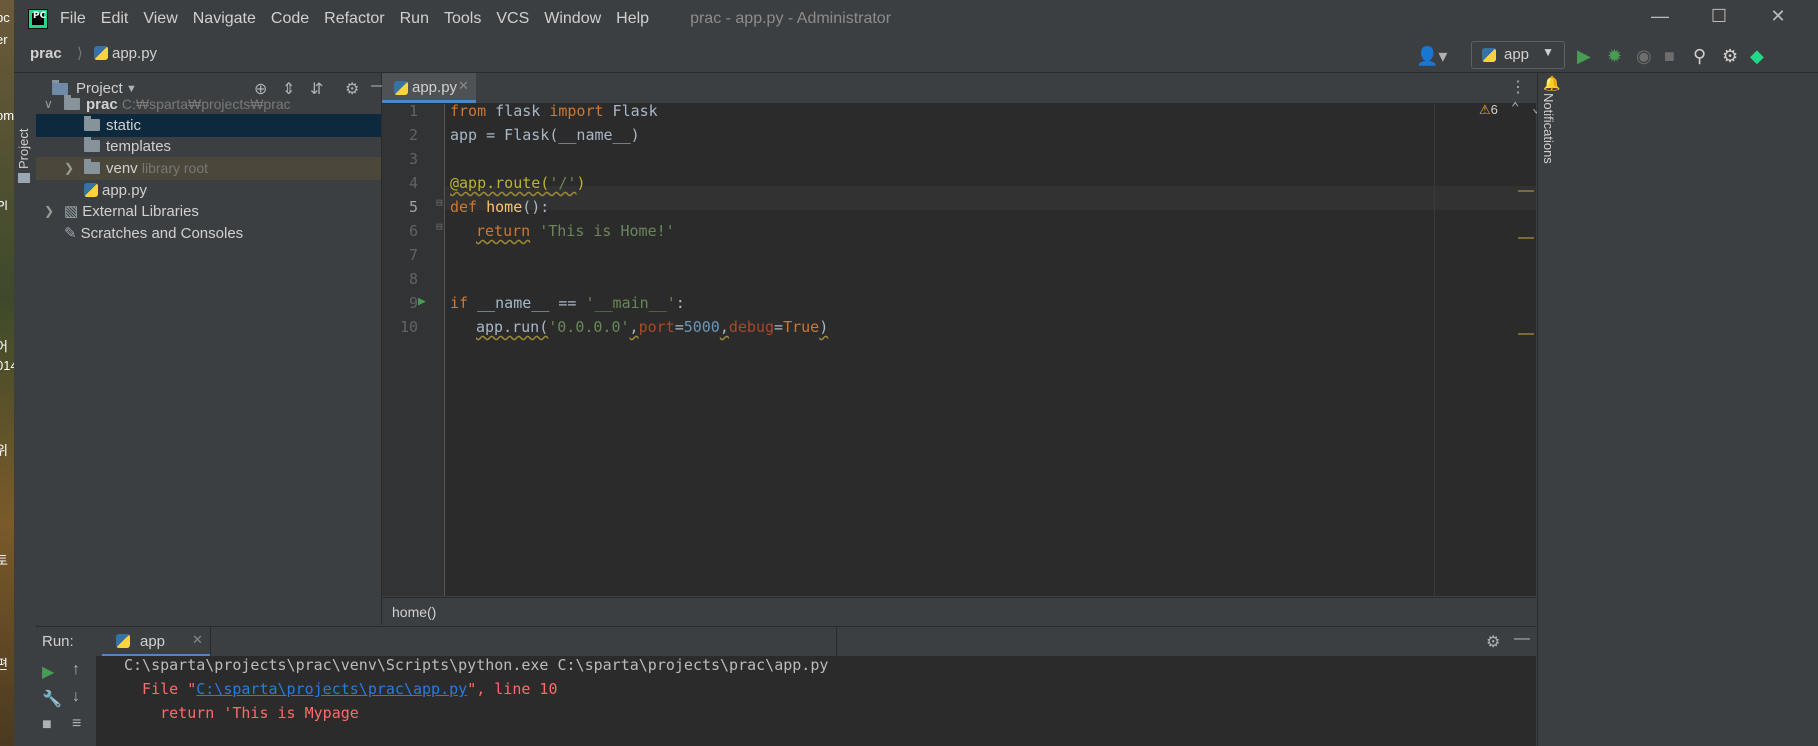  Describe the element at coordinates (414, 19) in the screenshot. I see `menu-run: Run` at that location.